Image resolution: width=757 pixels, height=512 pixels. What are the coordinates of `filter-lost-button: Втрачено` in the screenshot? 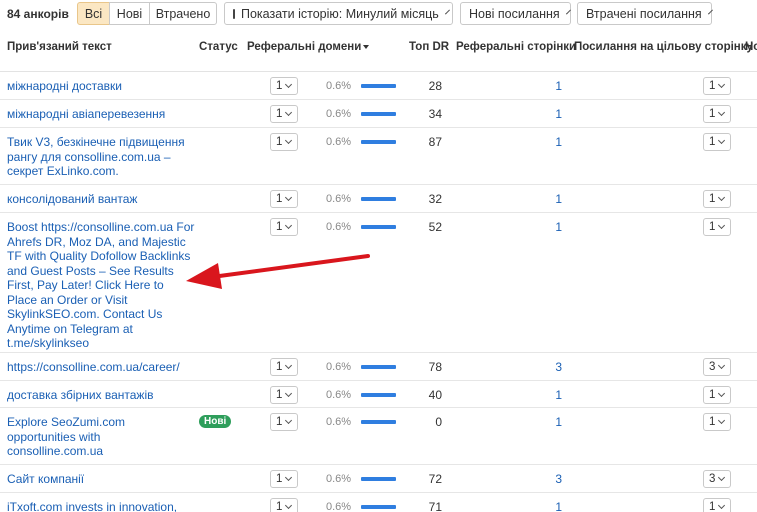 It's located at (183, 13).